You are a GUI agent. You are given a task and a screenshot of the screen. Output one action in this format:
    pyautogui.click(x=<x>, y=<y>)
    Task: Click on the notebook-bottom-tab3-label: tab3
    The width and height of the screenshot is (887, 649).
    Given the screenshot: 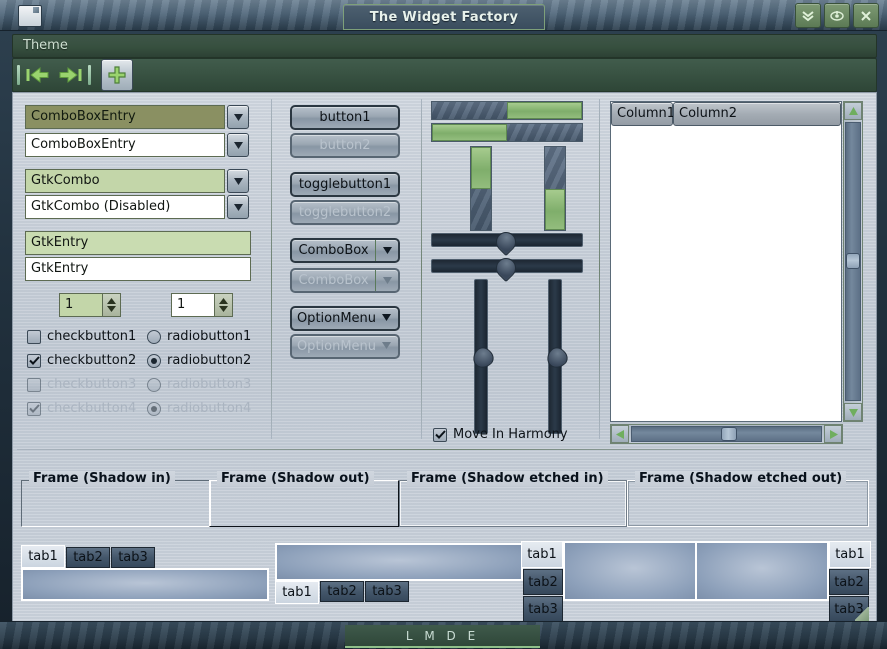 What is the action you would take?
    pyautogui.click(x=387, y=591)
    